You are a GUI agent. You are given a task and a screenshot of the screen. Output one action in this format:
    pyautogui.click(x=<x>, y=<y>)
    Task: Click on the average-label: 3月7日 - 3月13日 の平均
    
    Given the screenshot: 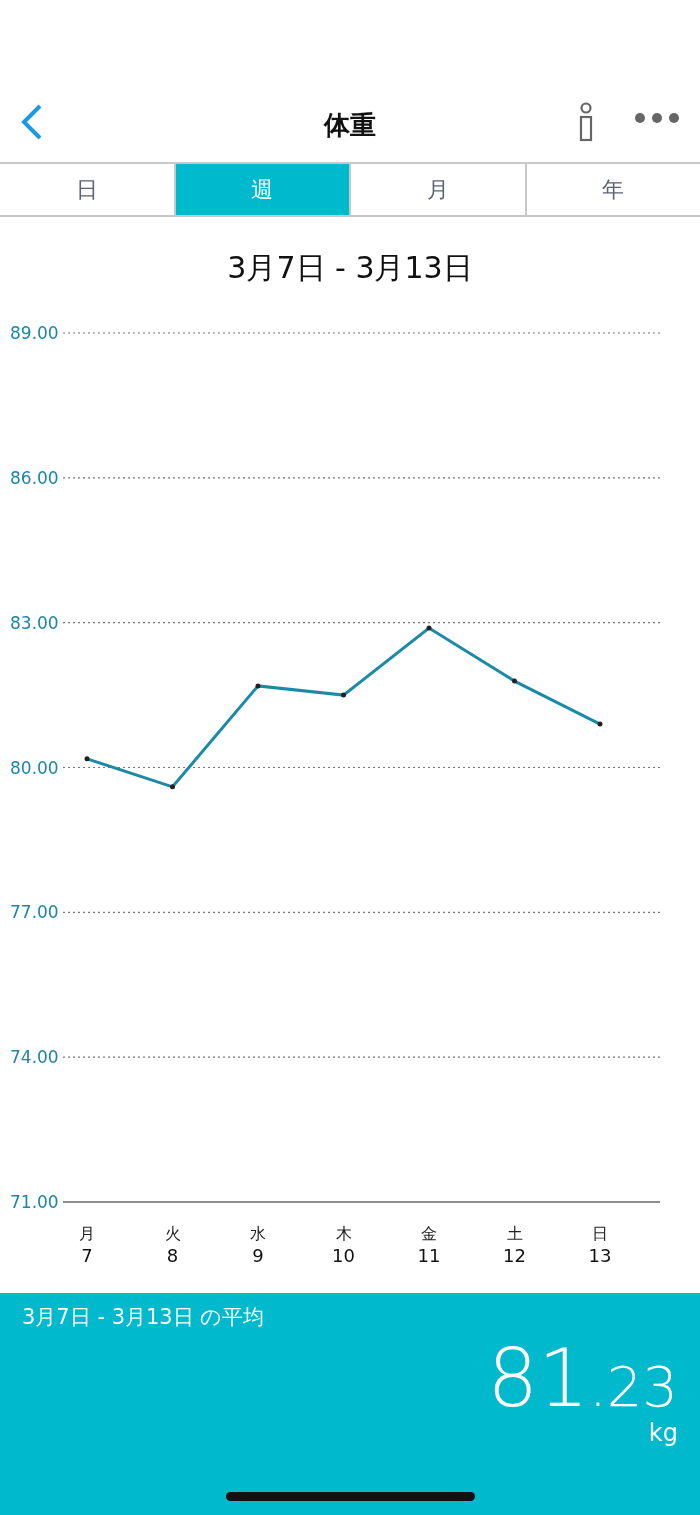 What is the action you would take?
    pyautogui.click(x=144, y=1317)
    